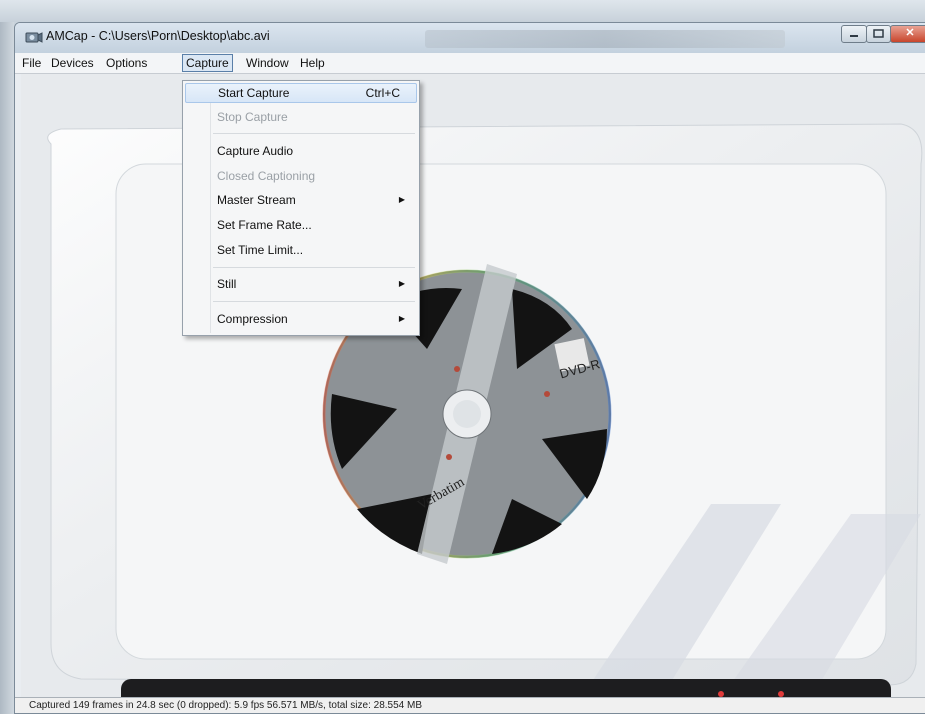  Describe the element at coordinates (315, 117) in the screenshot. I see `menu-item-stop-capture: Stop Capture` at that location.